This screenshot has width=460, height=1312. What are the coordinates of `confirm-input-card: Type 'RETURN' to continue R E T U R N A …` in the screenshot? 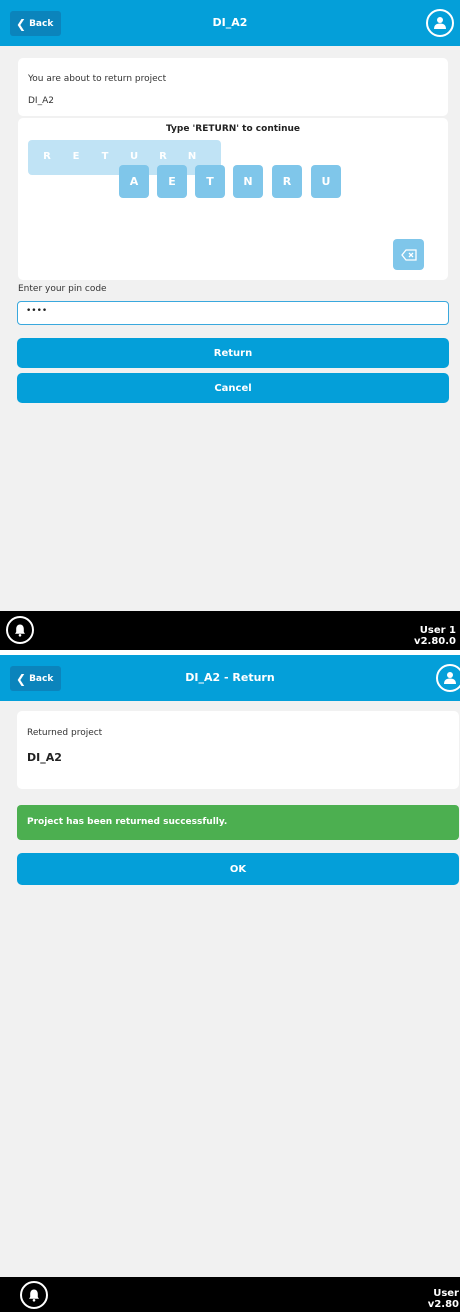 It's located at (233, 199).